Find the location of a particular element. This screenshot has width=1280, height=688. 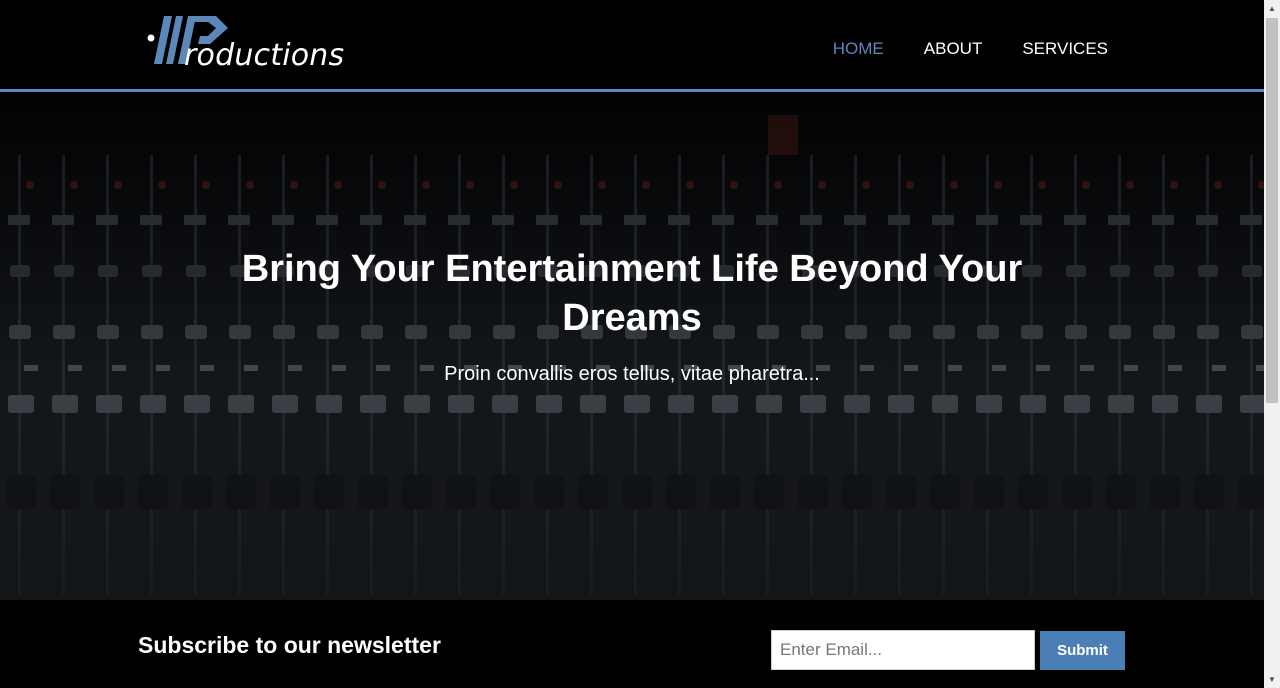

newsletter-section: Subscribe to our newsletter Submit is located at coordinates (632, 644).